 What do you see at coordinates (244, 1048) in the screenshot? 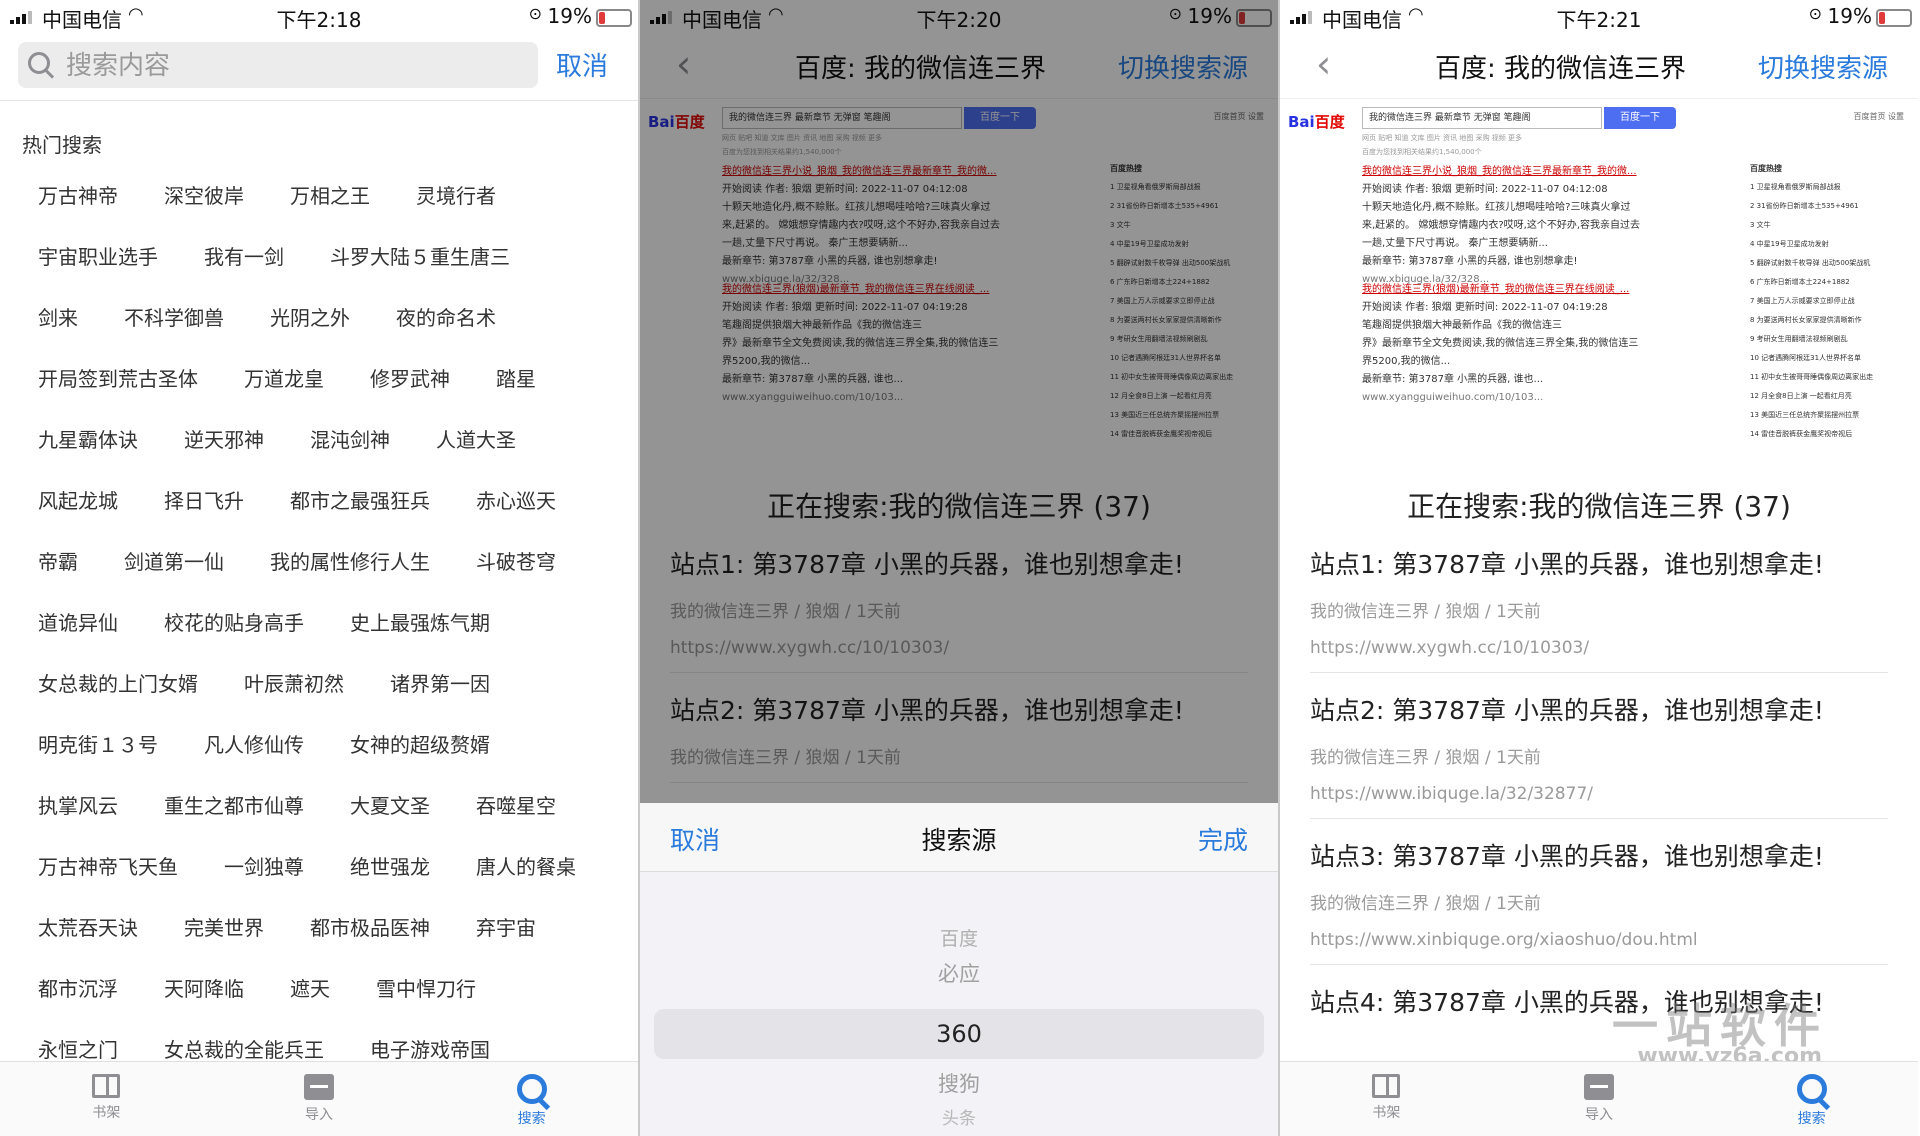
I see `hot-search-item: 女总裁的全能兵王` at bounding box center [244, 1048].